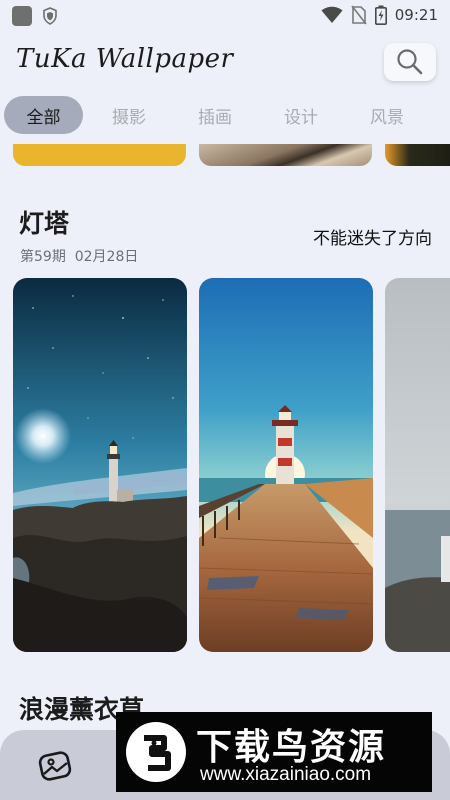  Describe the element at coordinates (156, 752) in the screenshot. I see `bird-logo` at that location.